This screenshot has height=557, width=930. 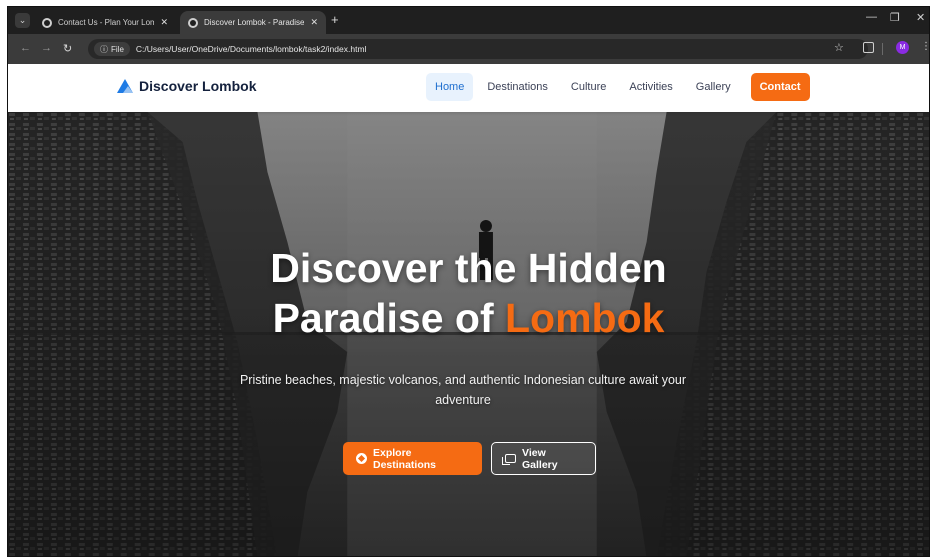 I want to click on compass-icon, so click(x=361, y=458).